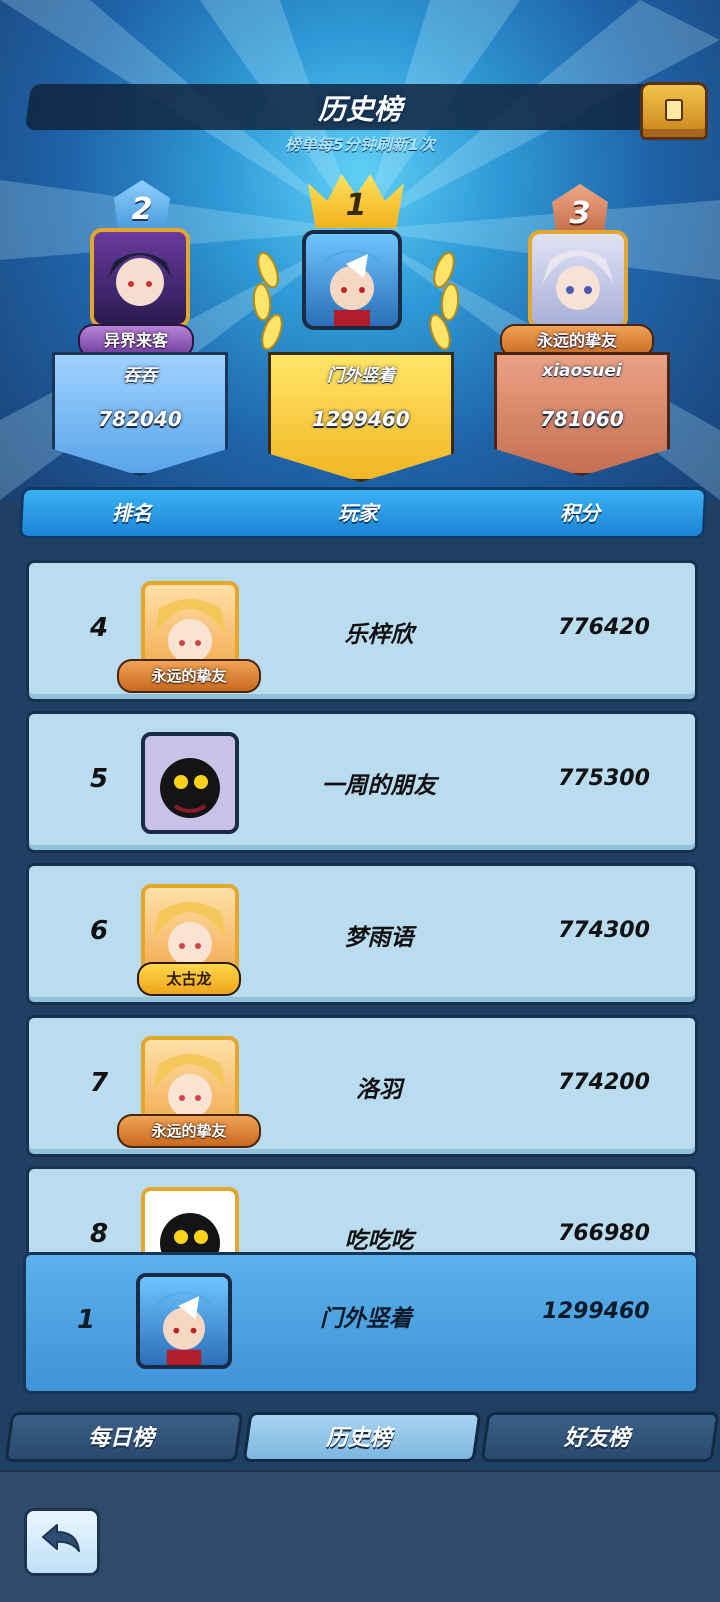 This screenshot has height=1602, width=720. Describe the element at coordinates (189, 979) in the screenshot. I see `player-title-tag: 太古龙` at that location.